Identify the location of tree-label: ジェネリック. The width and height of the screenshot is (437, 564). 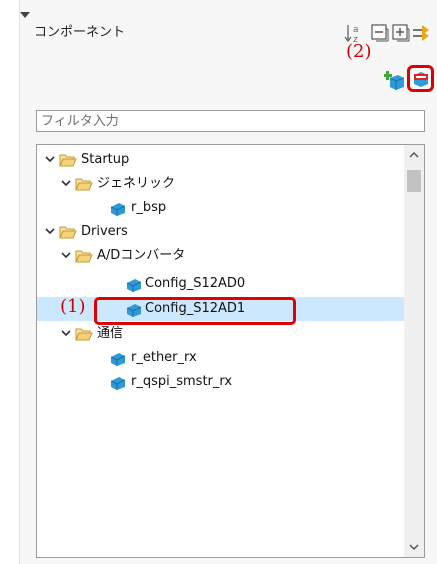
(136, 183).